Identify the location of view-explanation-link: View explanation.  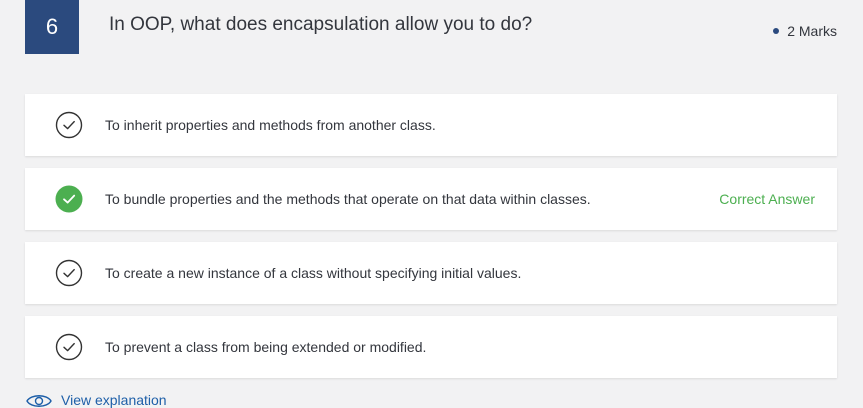
(96, 400).